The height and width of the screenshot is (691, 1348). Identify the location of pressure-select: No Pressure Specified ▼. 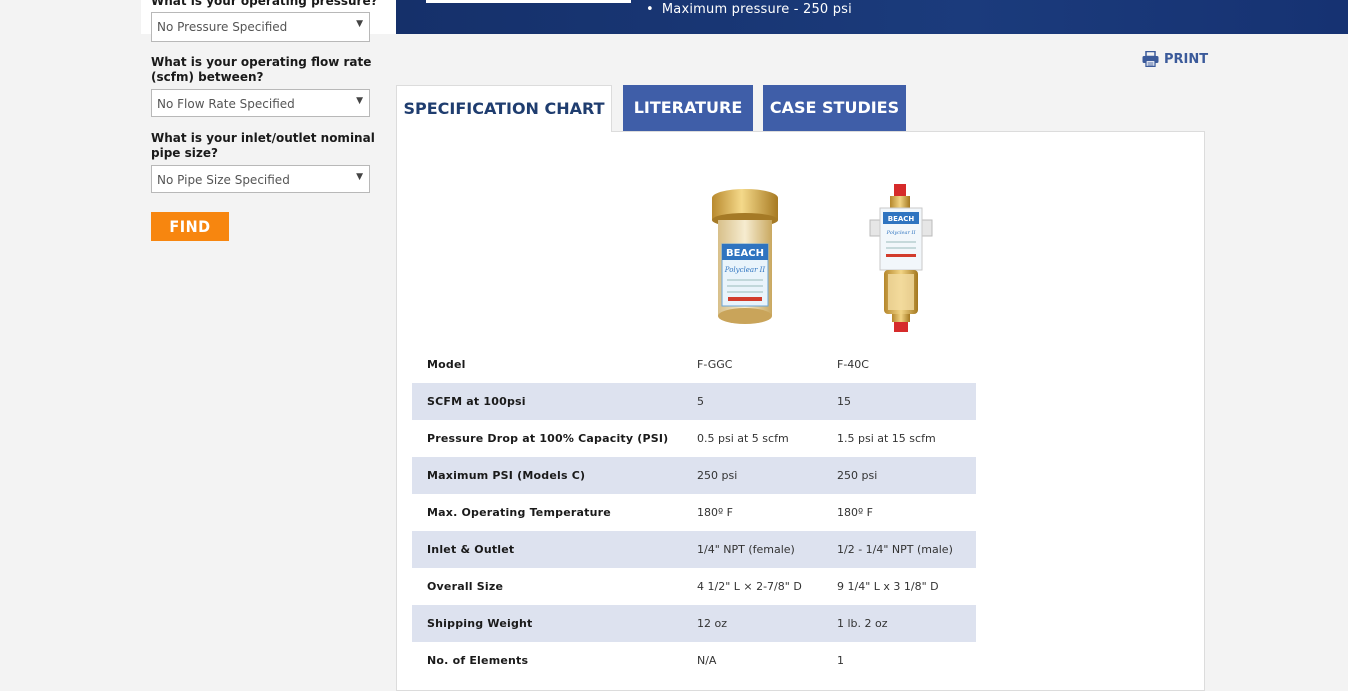
(260, 27).